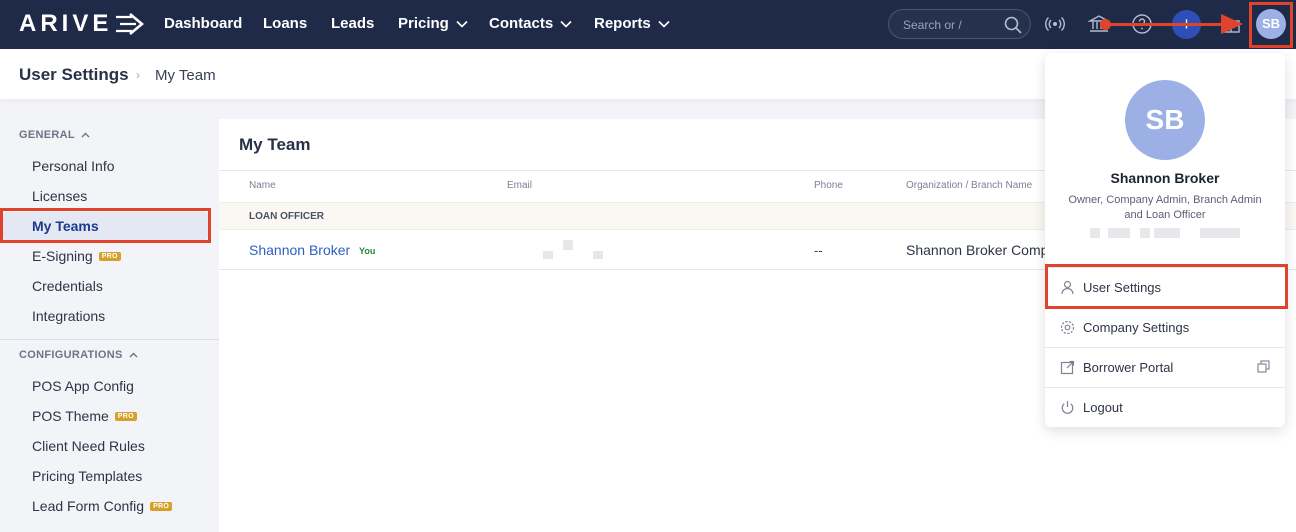 The width and height of the screenshot is (1296, 532). I want to click on search-placeholder: Search or /, so click(932, 25).